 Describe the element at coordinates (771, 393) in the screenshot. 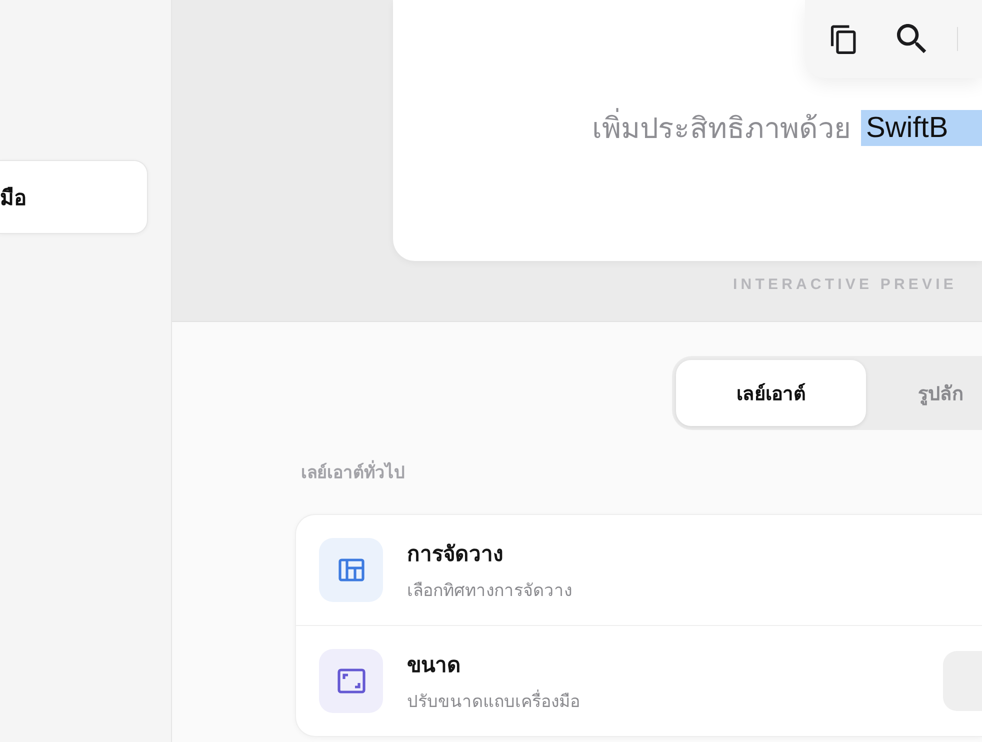

I see `tab: เลย์เอาต์` at that location.